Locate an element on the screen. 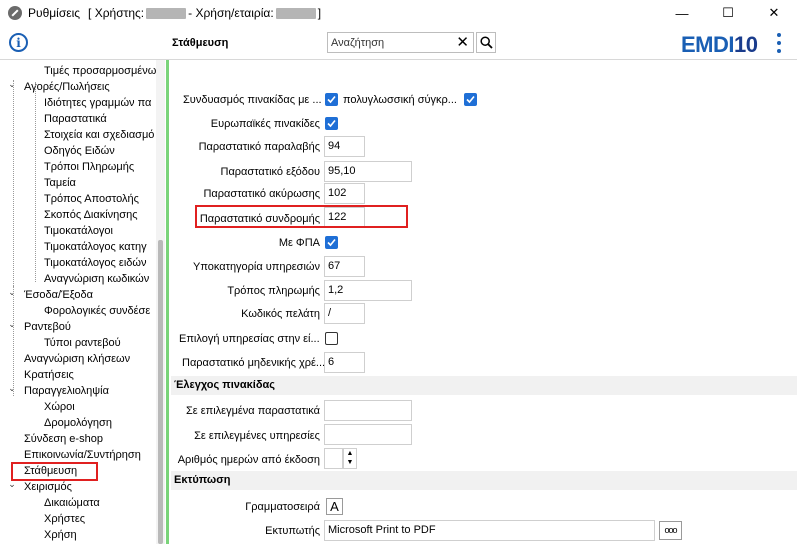 The height and width of the screenshot is (544, 797). sidebar-scrollbar is located at coordinates (160, 302).